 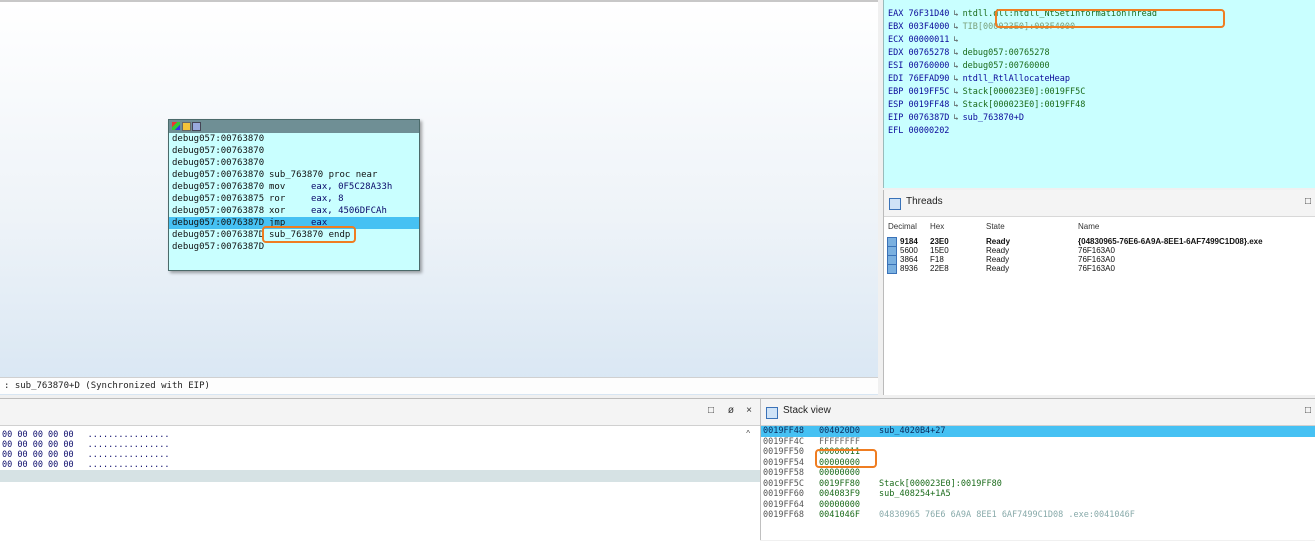 I want to click on stack-address: 0019FF5C, so click(x=783, y=484).